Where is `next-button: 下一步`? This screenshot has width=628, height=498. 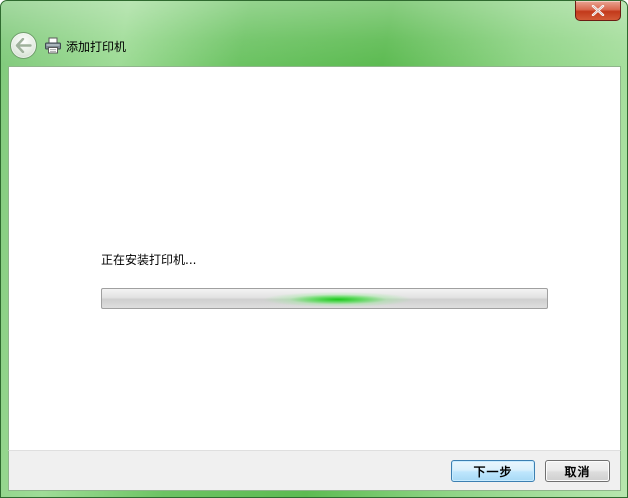
next-button: 下一步 is located at coordinates (493, 471).